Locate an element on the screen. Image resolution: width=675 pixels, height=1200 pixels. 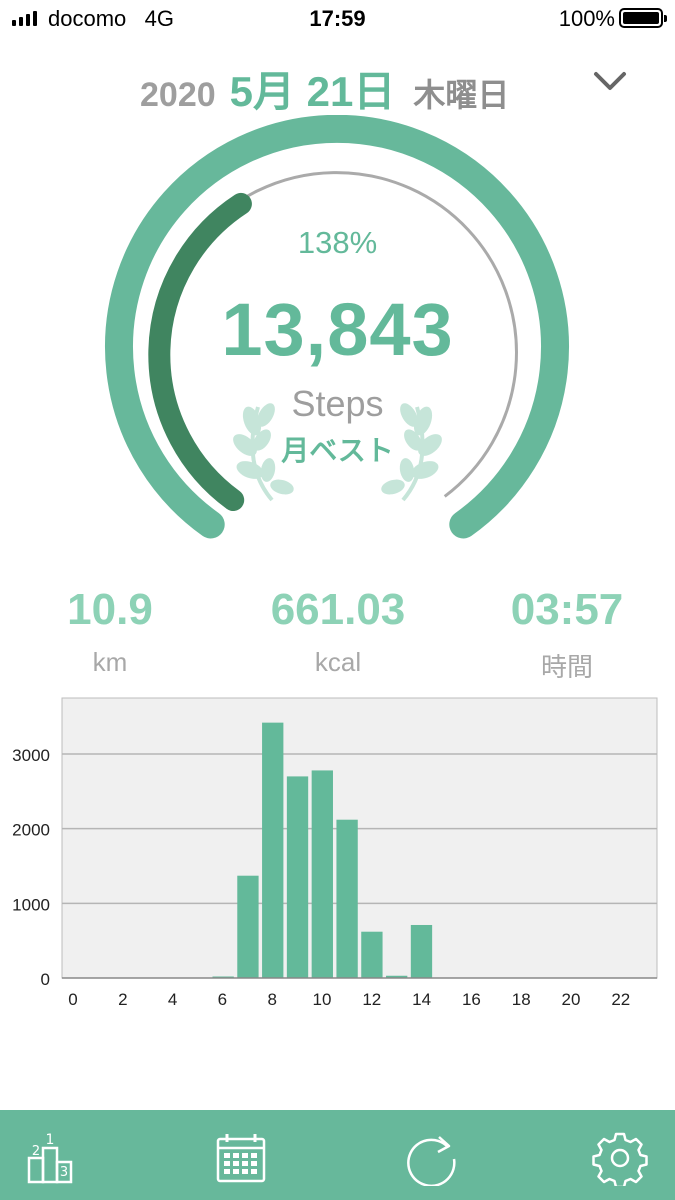
x-tick-label: 12 is located at coordinates (371, 999).